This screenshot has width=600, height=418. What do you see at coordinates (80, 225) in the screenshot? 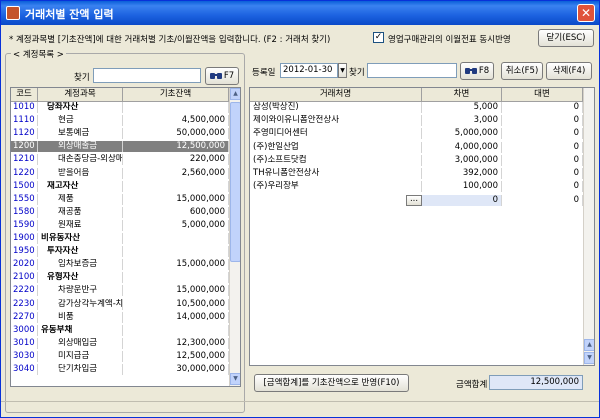
I see `account-name: 원재료` at bounding box center [80, 225].